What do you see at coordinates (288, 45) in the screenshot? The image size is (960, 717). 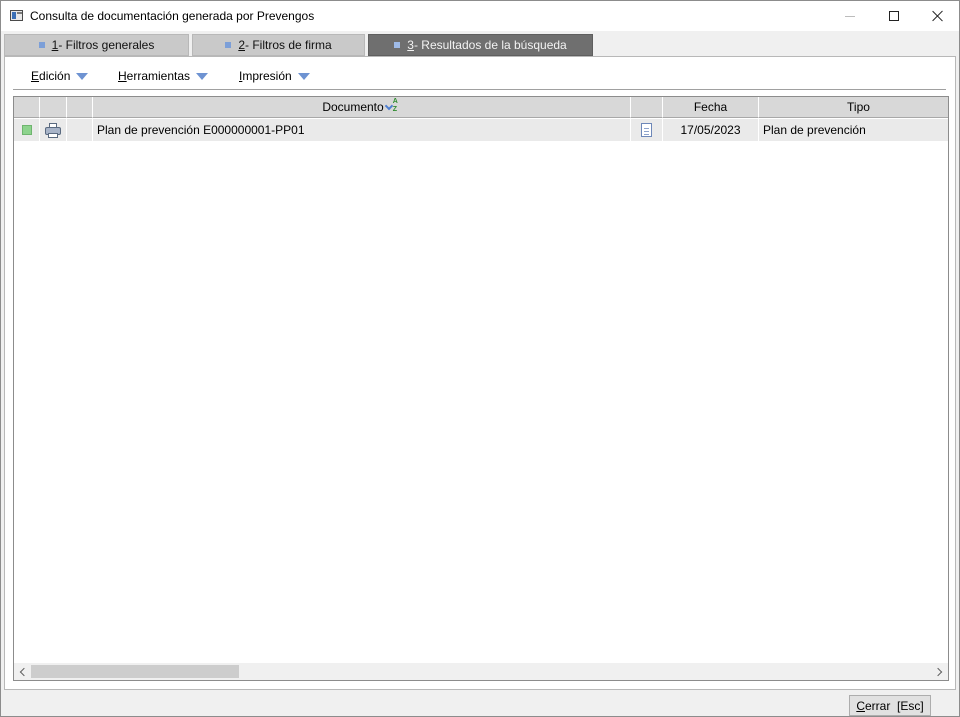 I see `tab-label: - Filtros de firma` at bounding box center [288, 45].